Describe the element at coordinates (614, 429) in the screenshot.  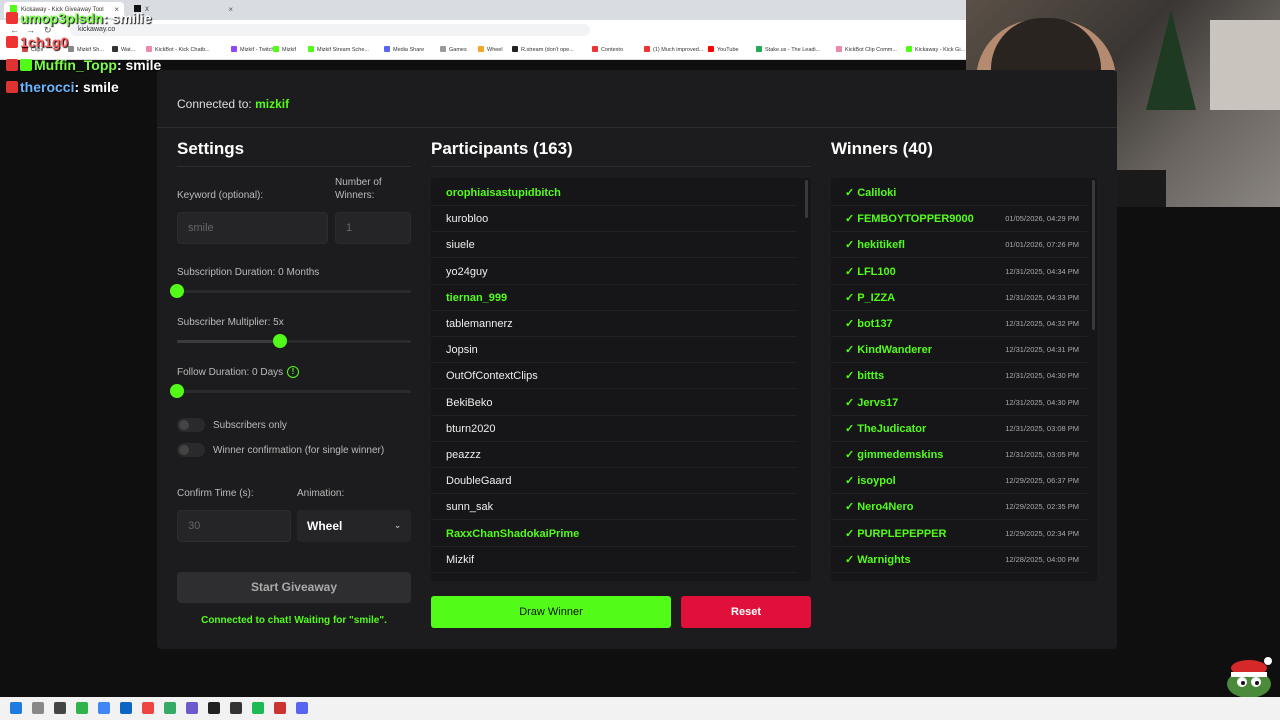
I see `participant-row: bturn2020` at that location.